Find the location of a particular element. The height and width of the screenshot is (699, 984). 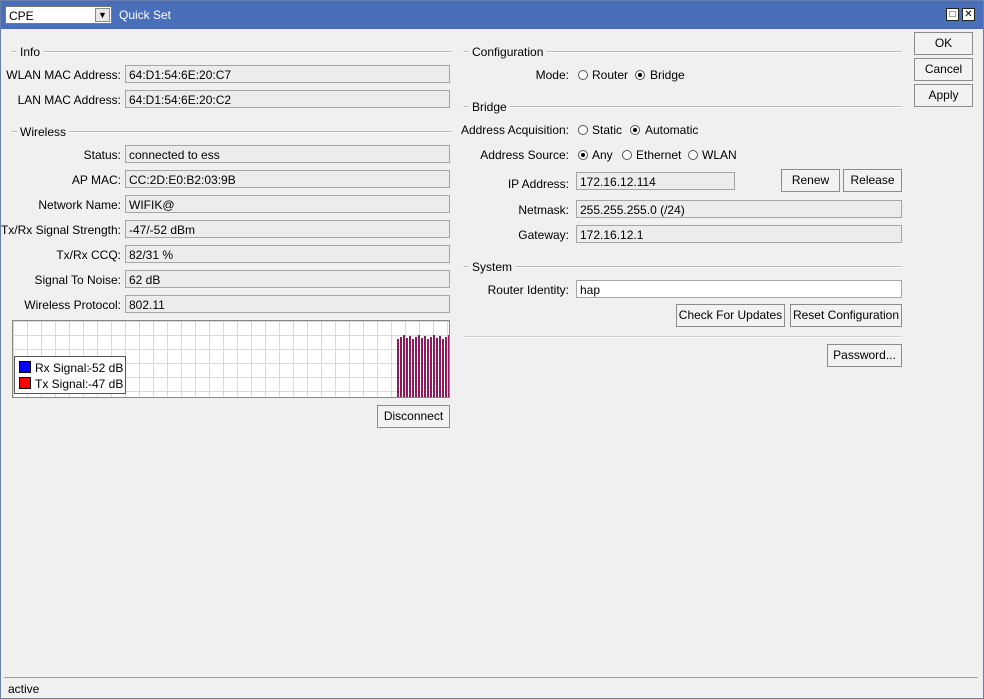

source-any-radio is located at coordinates (583, 155).